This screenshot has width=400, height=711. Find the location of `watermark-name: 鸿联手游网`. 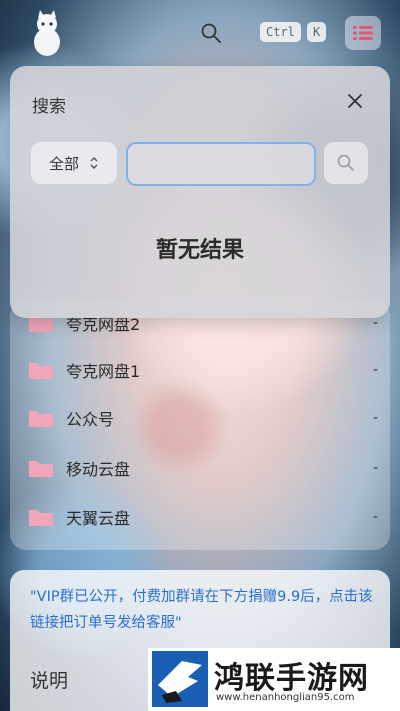

watermark-name: 鸿联手游网 is located at coordinates (291, 678).